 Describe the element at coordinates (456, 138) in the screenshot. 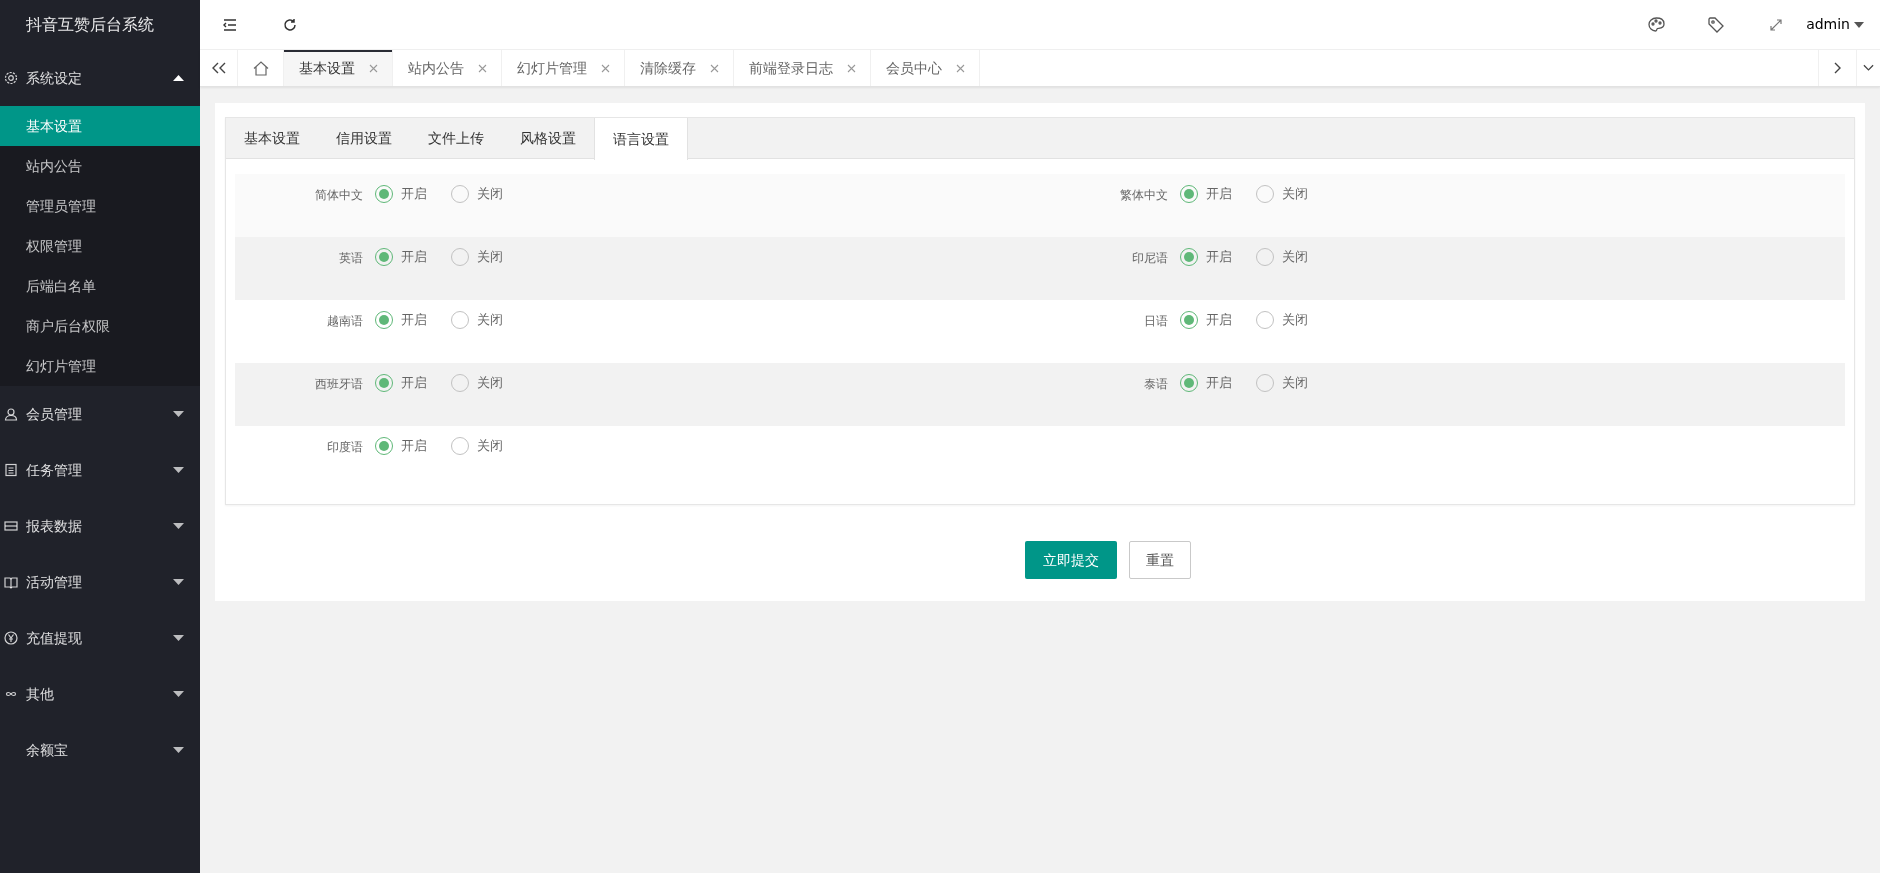

I see `settings-tab: 文件上传` at that location.